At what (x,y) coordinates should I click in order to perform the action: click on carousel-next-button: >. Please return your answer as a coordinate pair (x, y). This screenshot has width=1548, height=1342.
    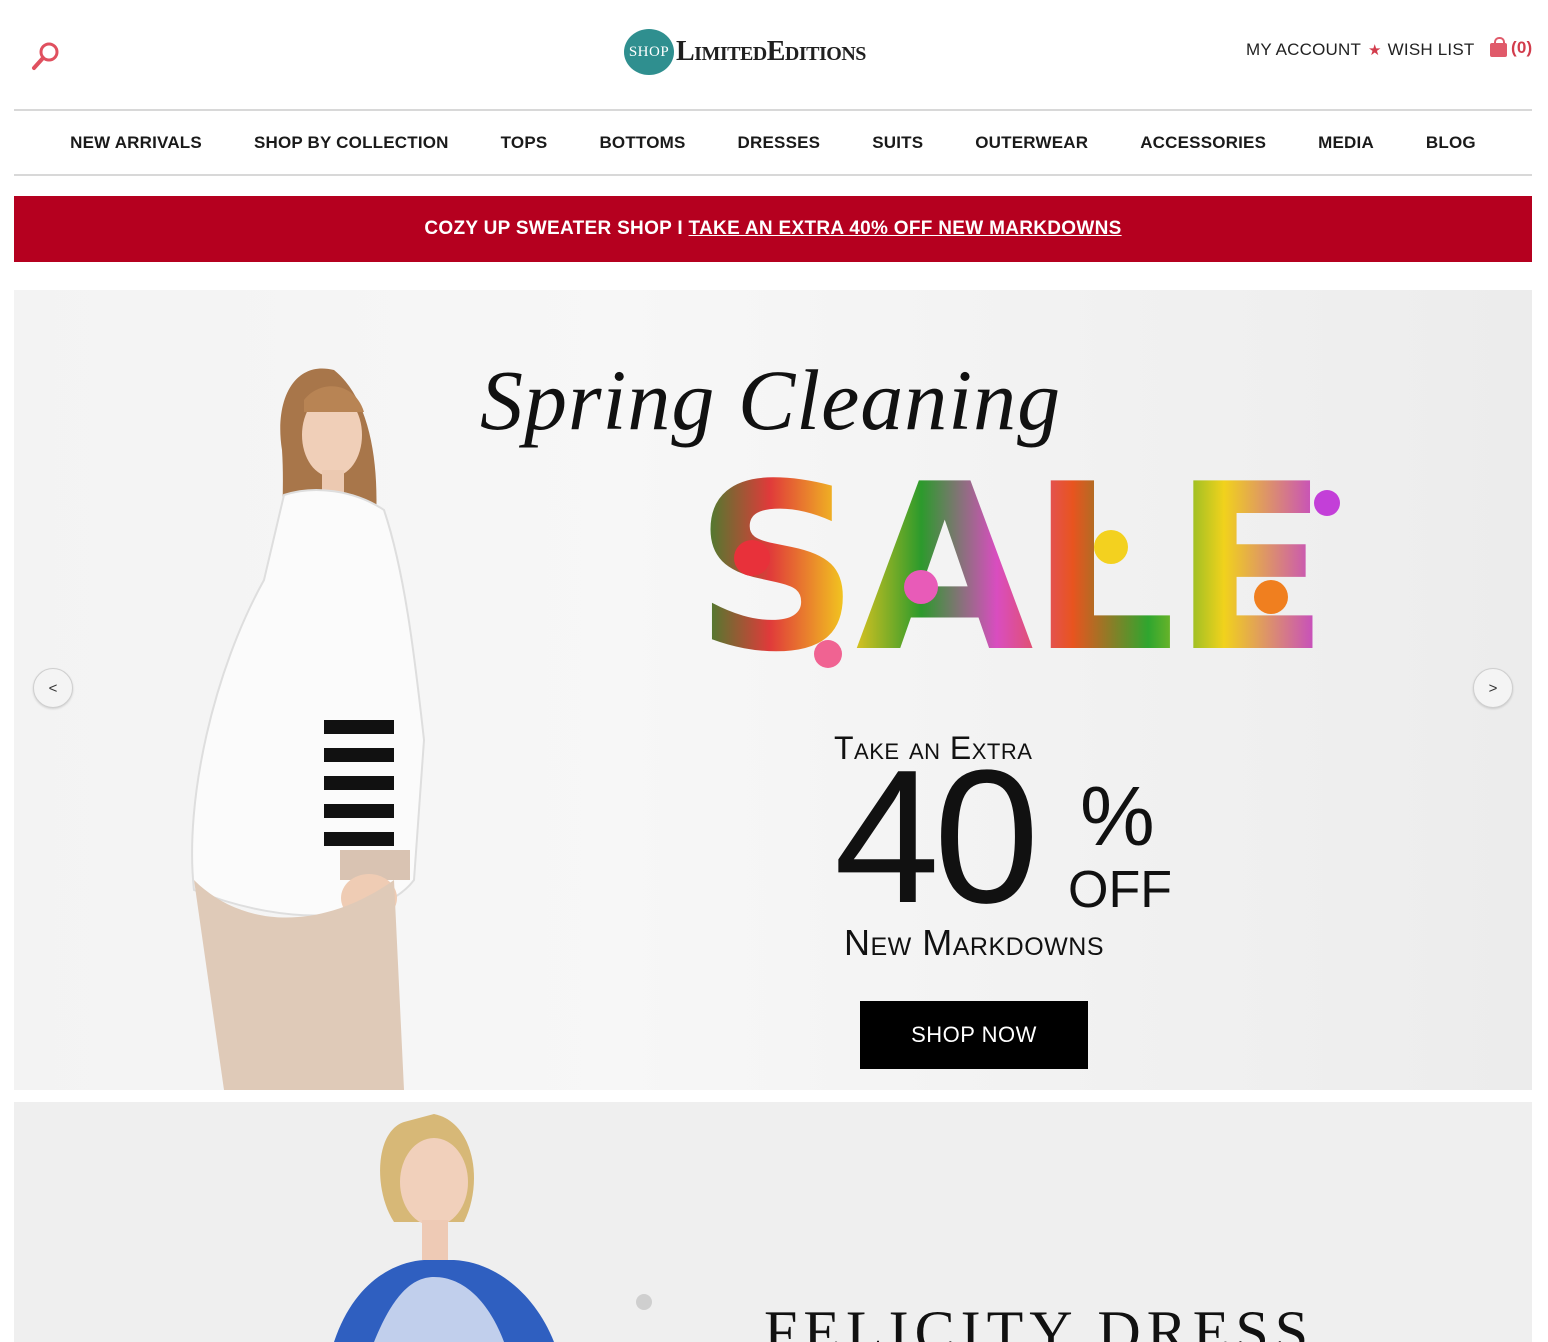
    Looking at the image, I should click on (1493, 688).